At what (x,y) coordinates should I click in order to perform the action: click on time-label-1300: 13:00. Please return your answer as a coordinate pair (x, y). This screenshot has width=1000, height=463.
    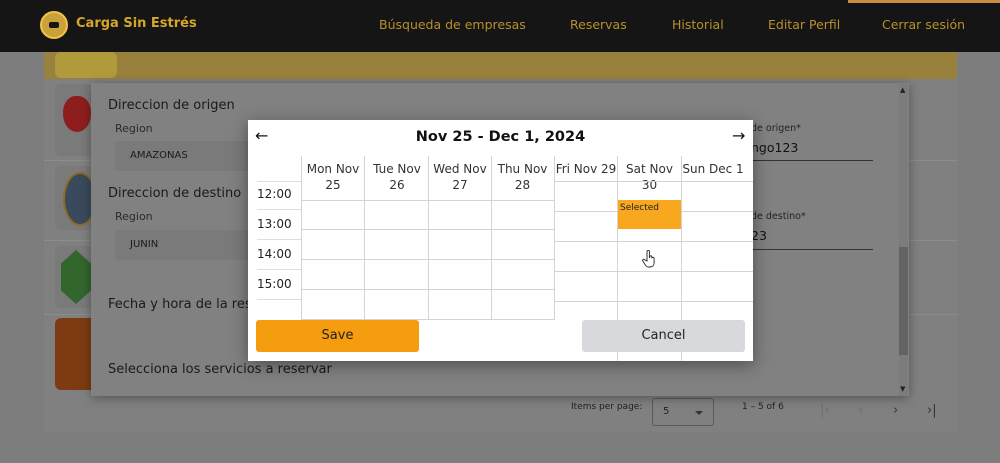
    Looking at the image, I should click on (274, 224).